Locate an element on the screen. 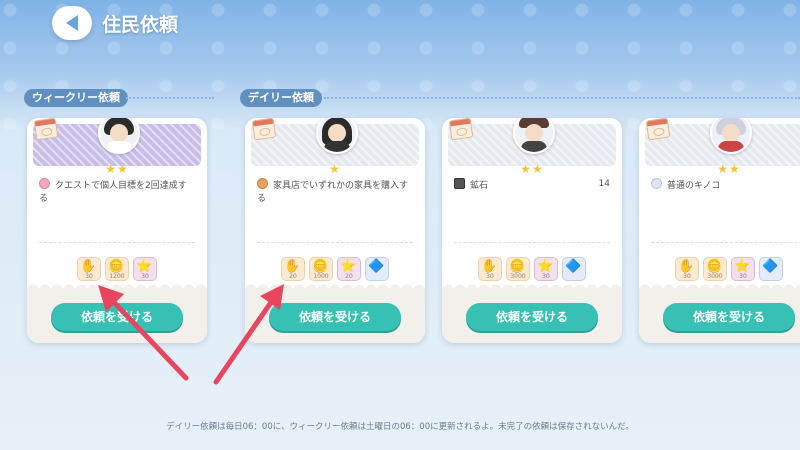 This screenshot has width=800, height=450. difficulty-stars: ★ is located at coordinates (335, 169).